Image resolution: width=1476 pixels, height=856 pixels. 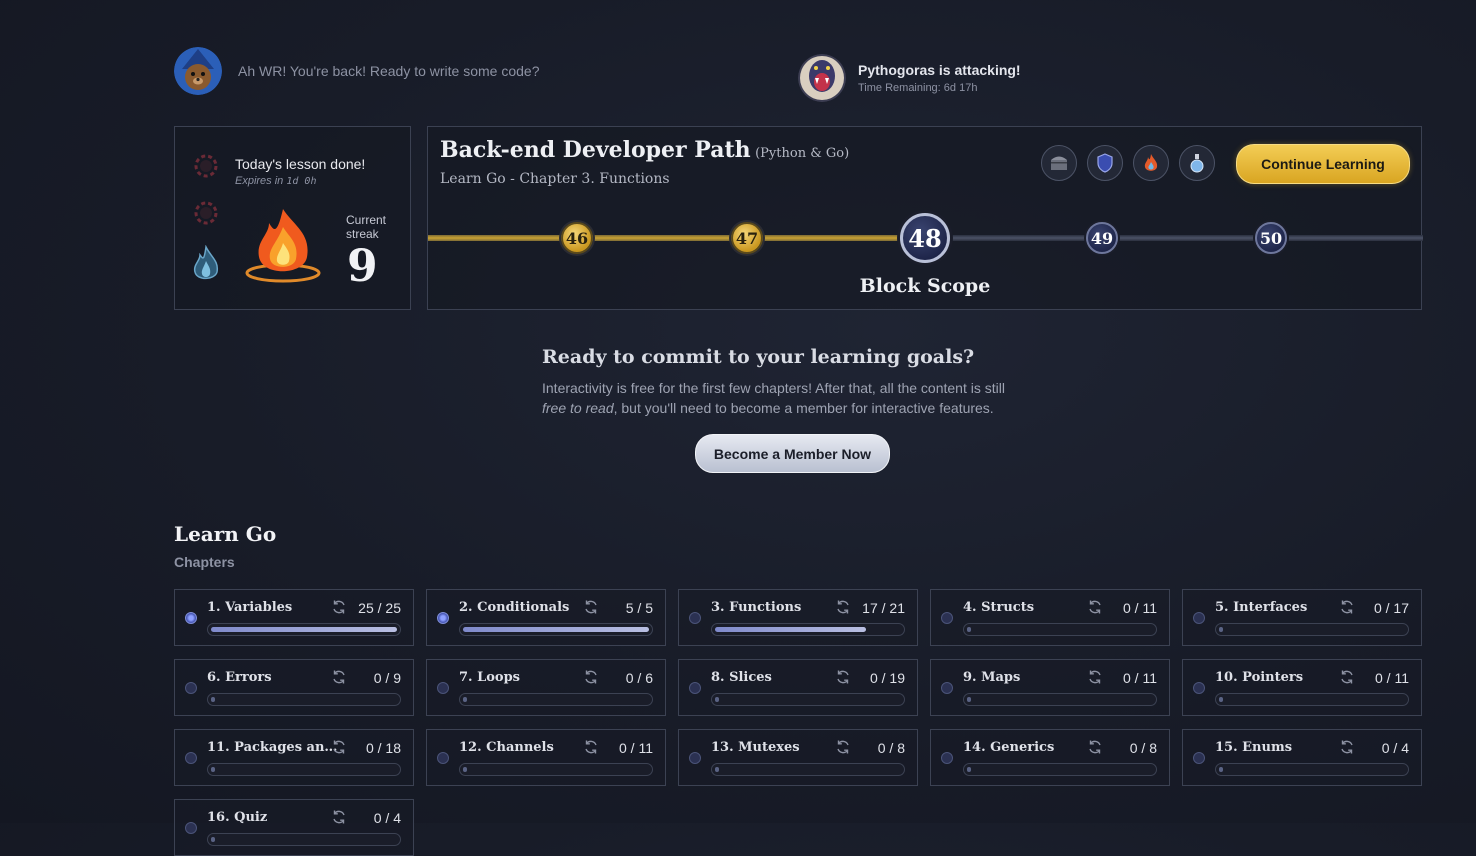 I want to click on chapter-card: 2. Conditionals 5 / 5, so click(x=546, y=617).